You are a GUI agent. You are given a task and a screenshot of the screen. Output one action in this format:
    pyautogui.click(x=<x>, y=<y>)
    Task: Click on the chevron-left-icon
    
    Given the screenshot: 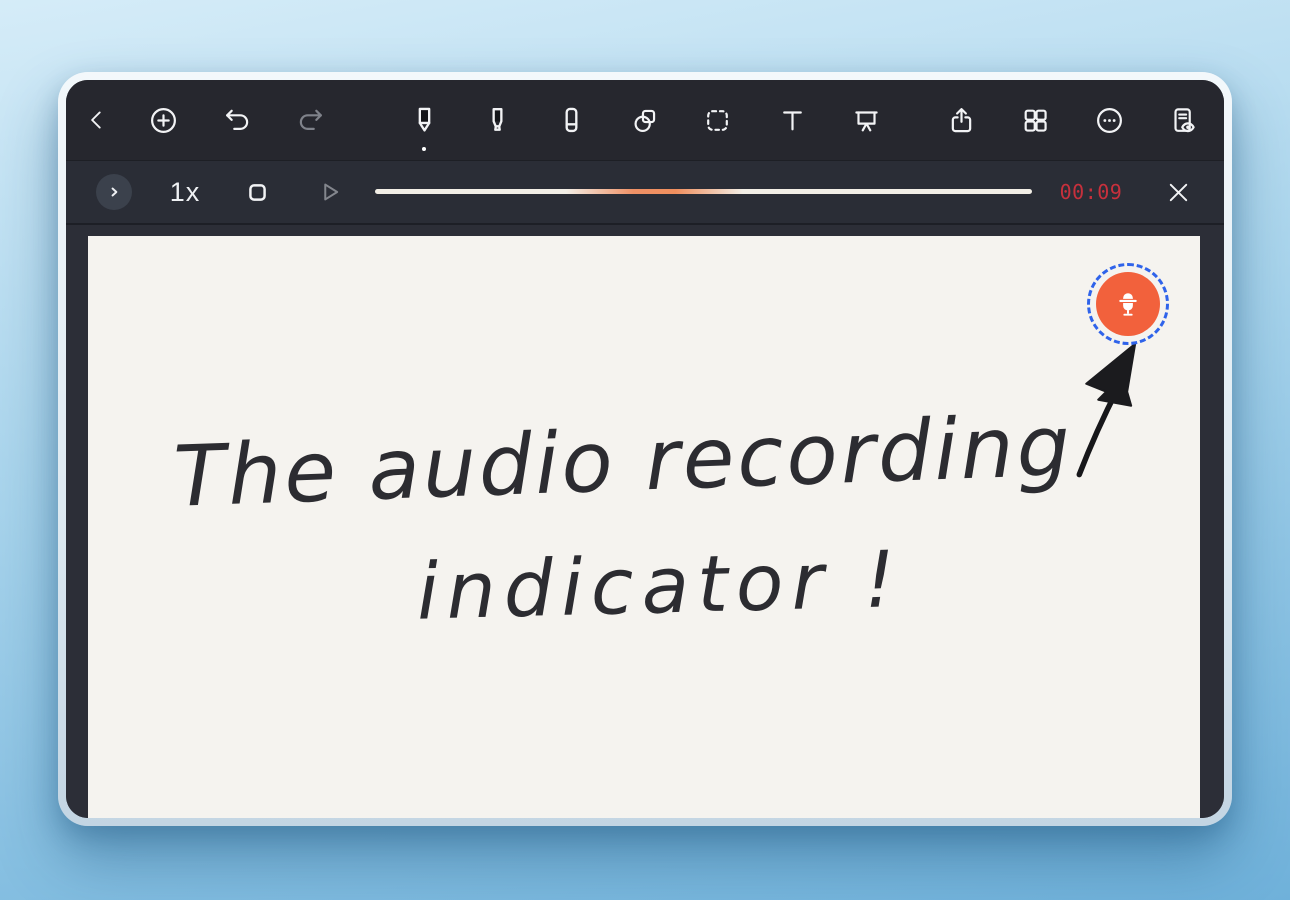 What is the action you would take?
    pyautogui.click(x=96, y=120)
    